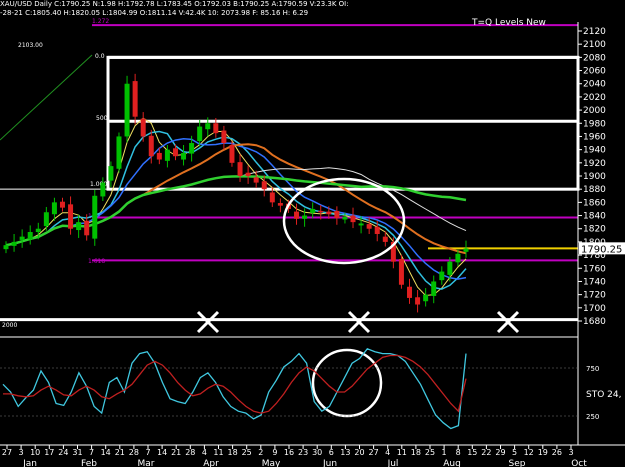 The image size is (625, 467). I want to click on y-tick-label: 1920, so click(594, 164).